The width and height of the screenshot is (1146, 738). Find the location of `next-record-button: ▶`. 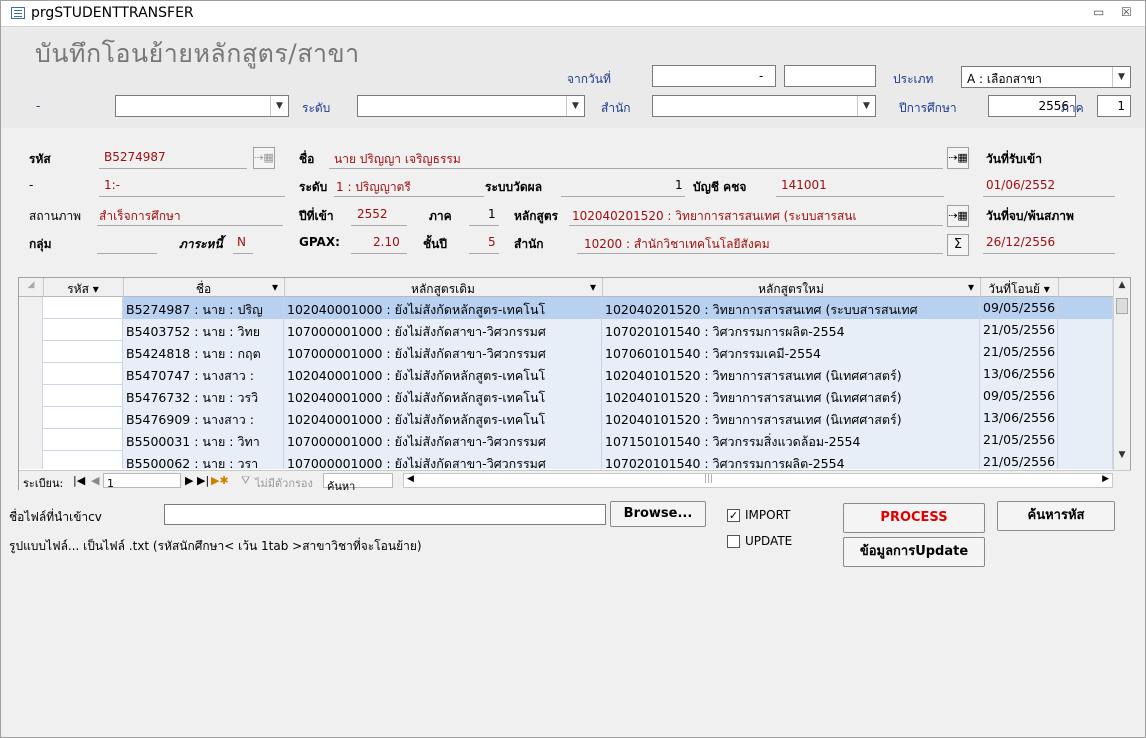

next-record-button: ▶ is located at coordinates (189, 480).